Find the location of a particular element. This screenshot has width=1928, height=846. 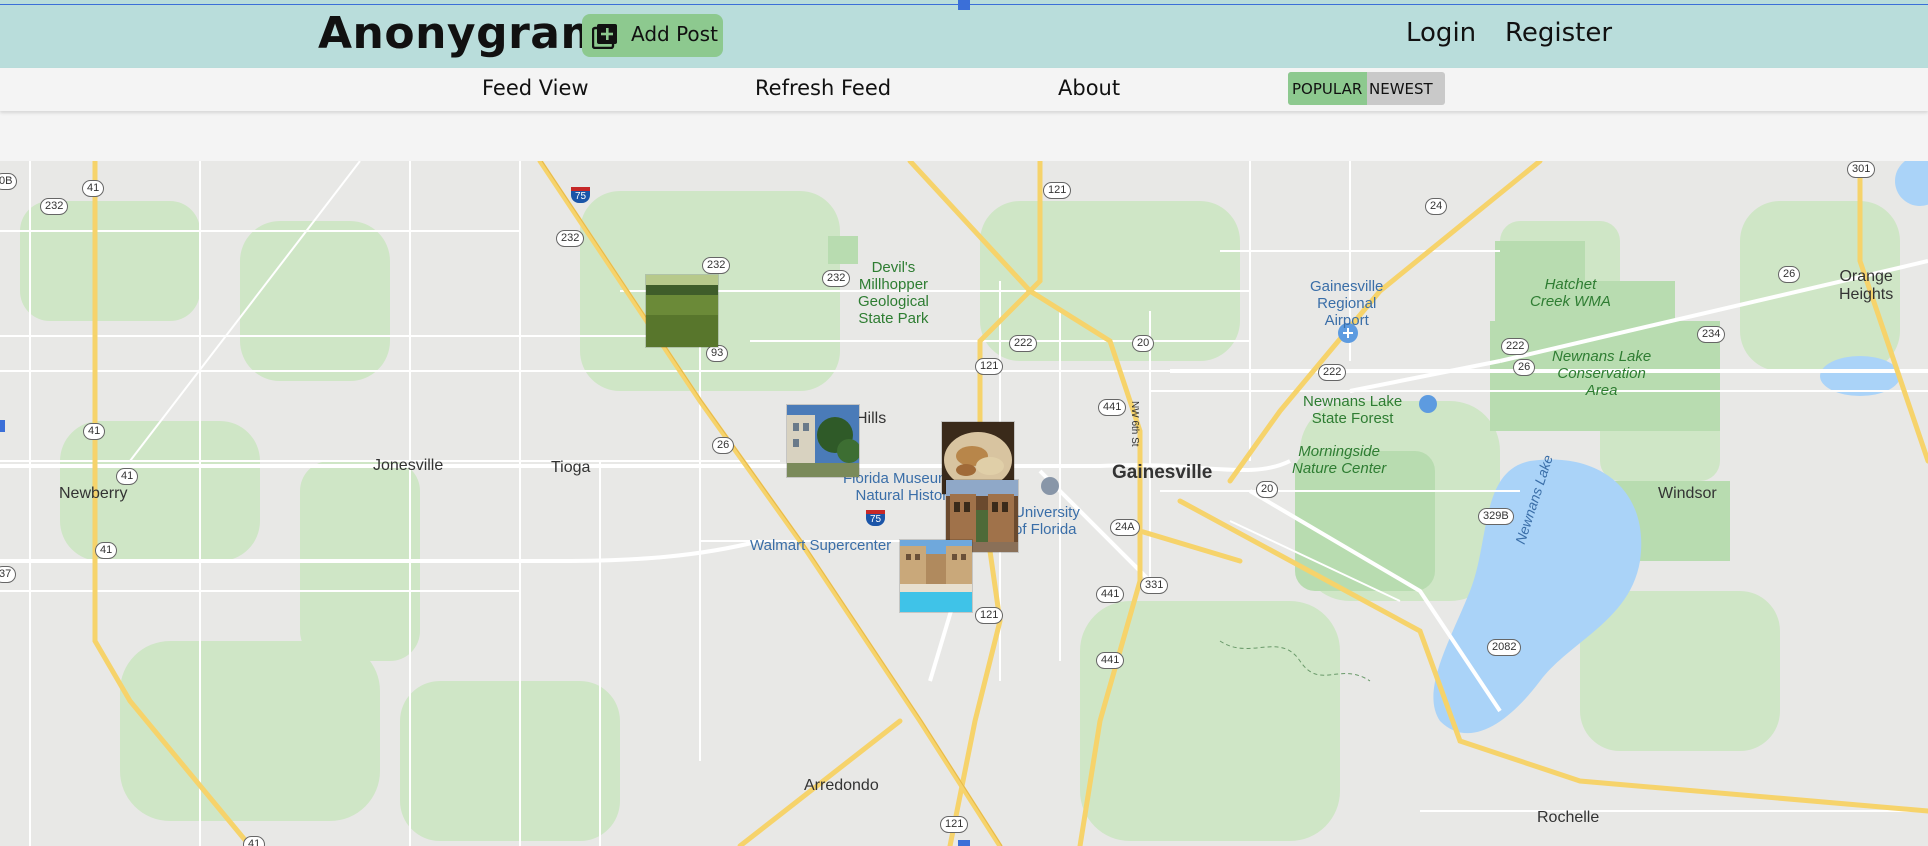

map-label-airport: Gainesville Regional Airport is located at coordinates (1347, 303).